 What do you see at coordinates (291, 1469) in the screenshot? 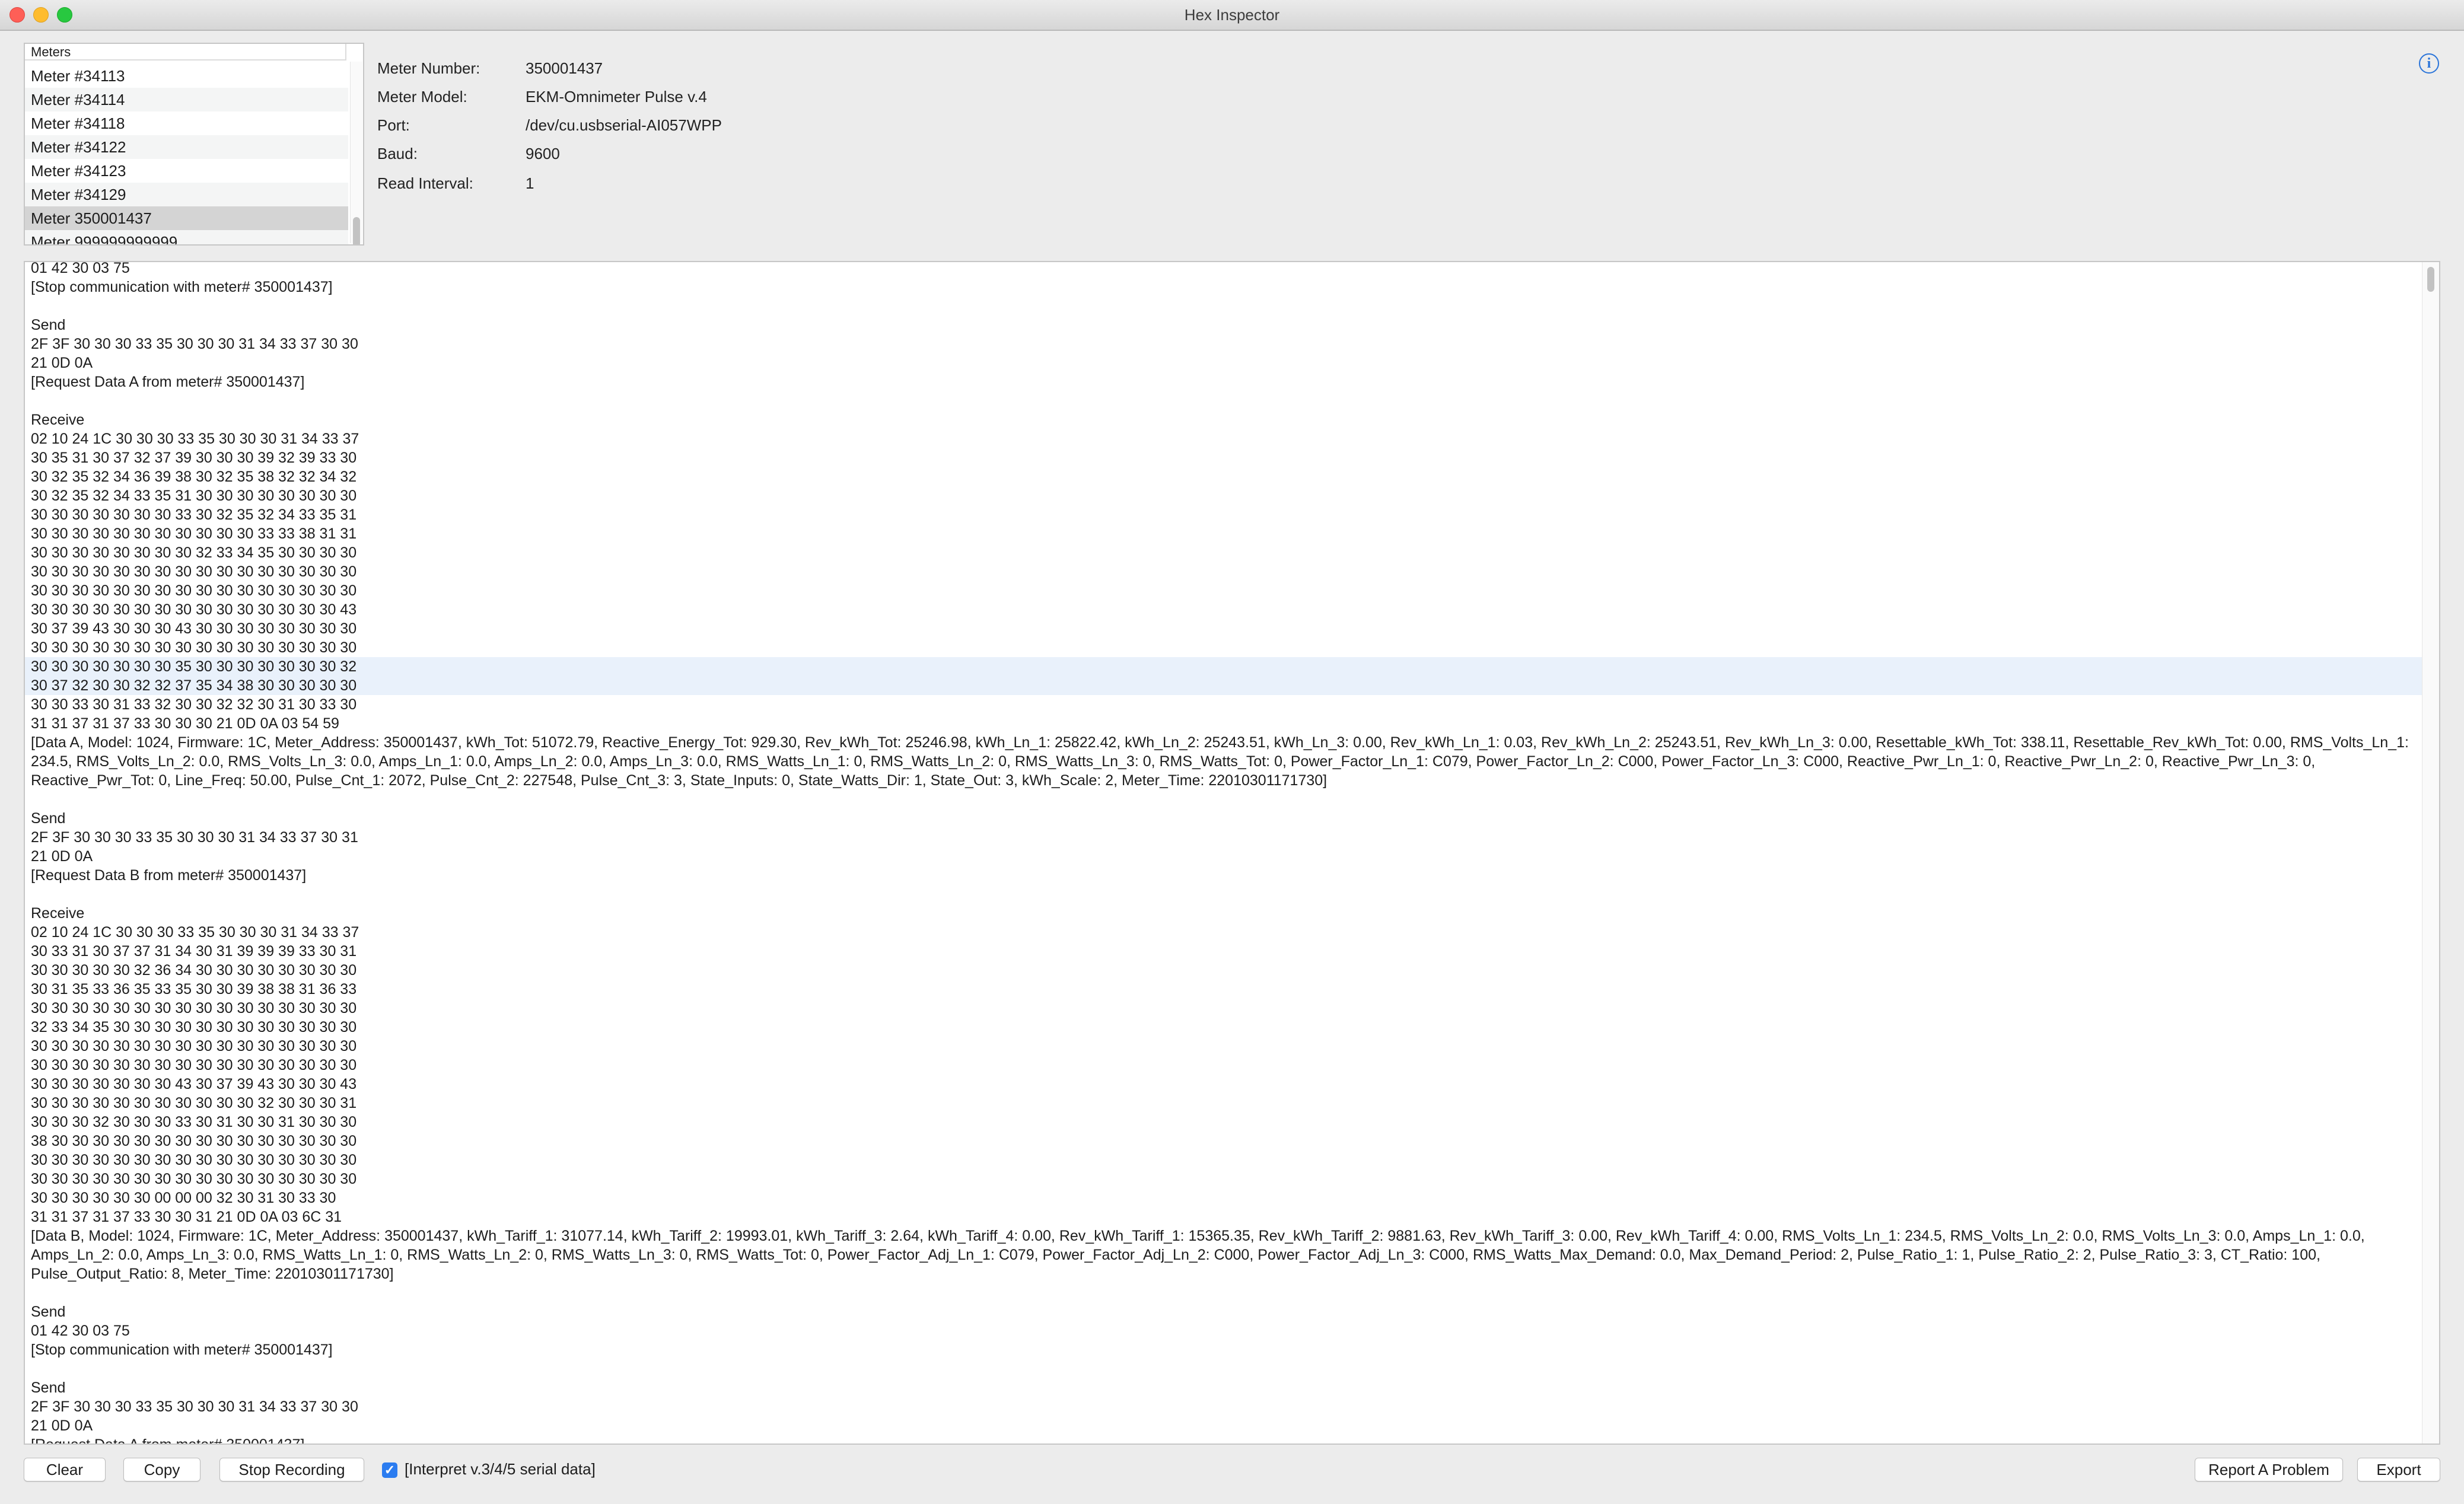
I see `stop-recording-button: Stop Recording` at bounding box center [291, 1469].